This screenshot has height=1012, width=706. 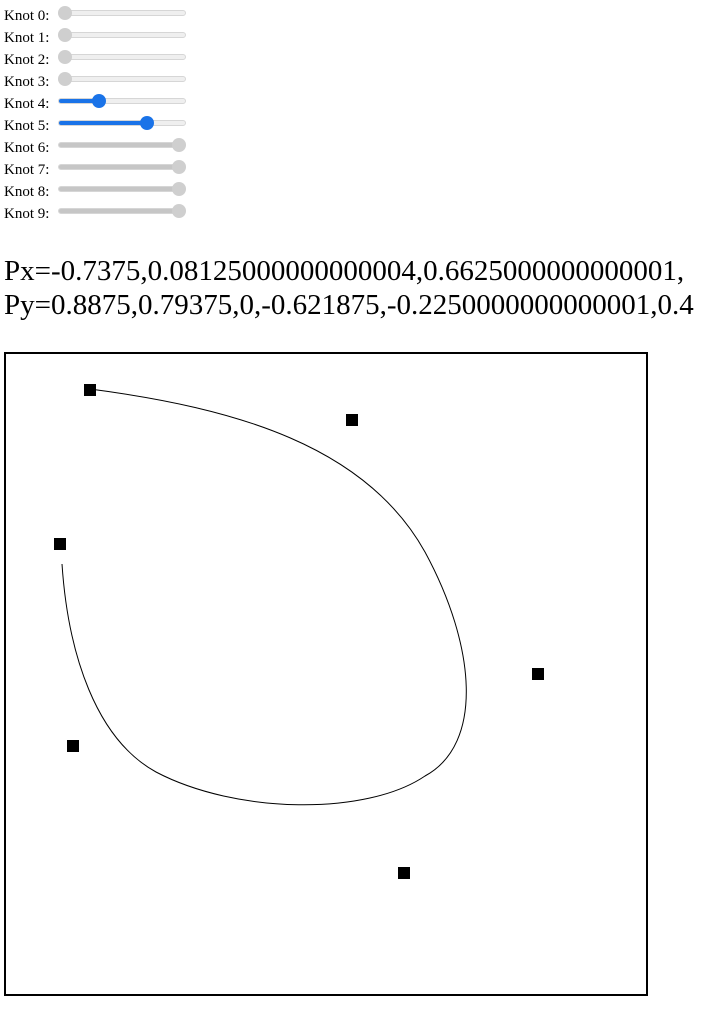 I want to click on knot-label: Knot 8:, so click(x=27, y=191).